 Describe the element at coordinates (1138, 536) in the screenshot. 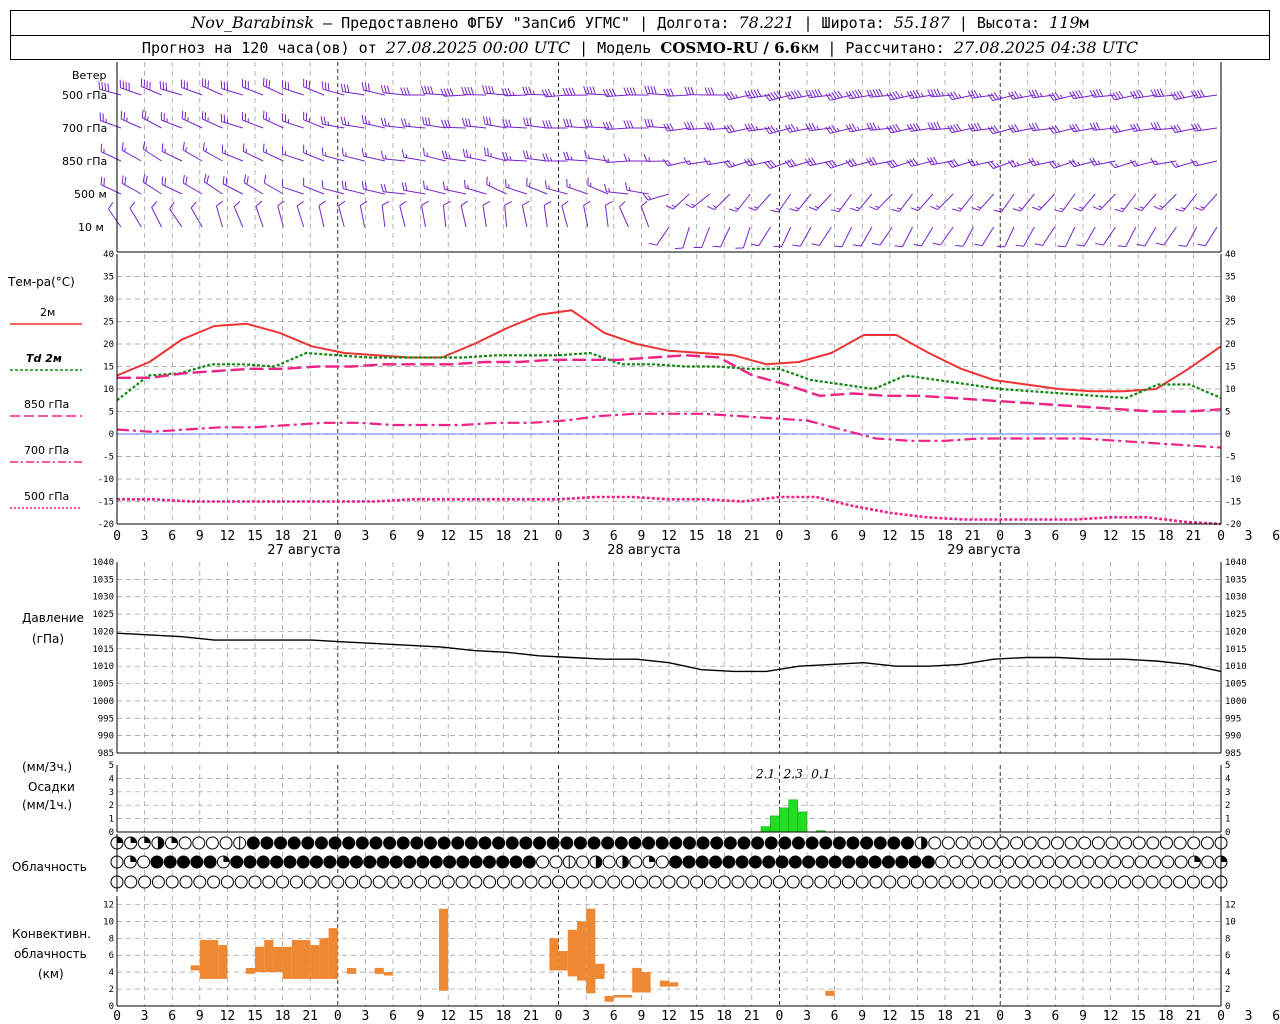

I see `x-tick-label-top: 15` at that location.